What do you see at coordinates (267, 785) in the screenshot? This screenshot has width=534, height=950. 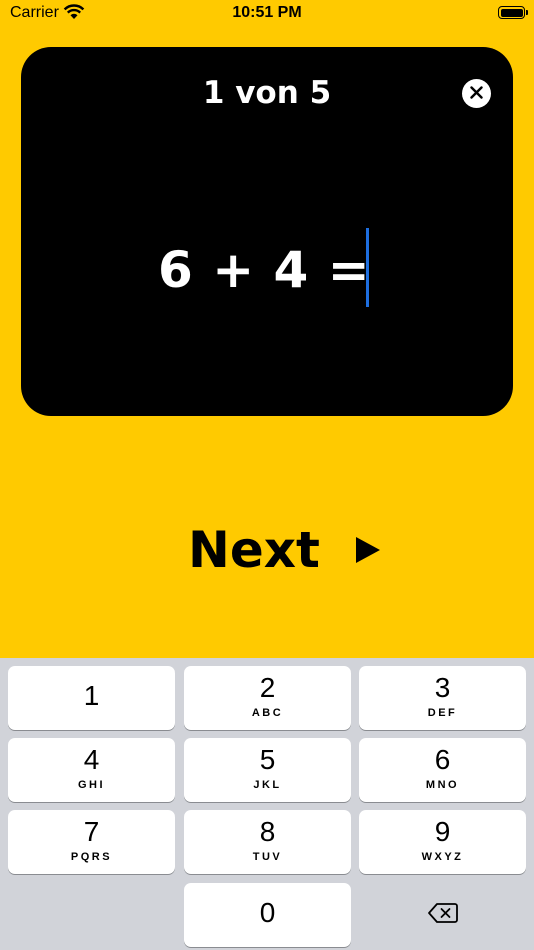 I see `key-letters: JKL` at bounding box center [267, 785].